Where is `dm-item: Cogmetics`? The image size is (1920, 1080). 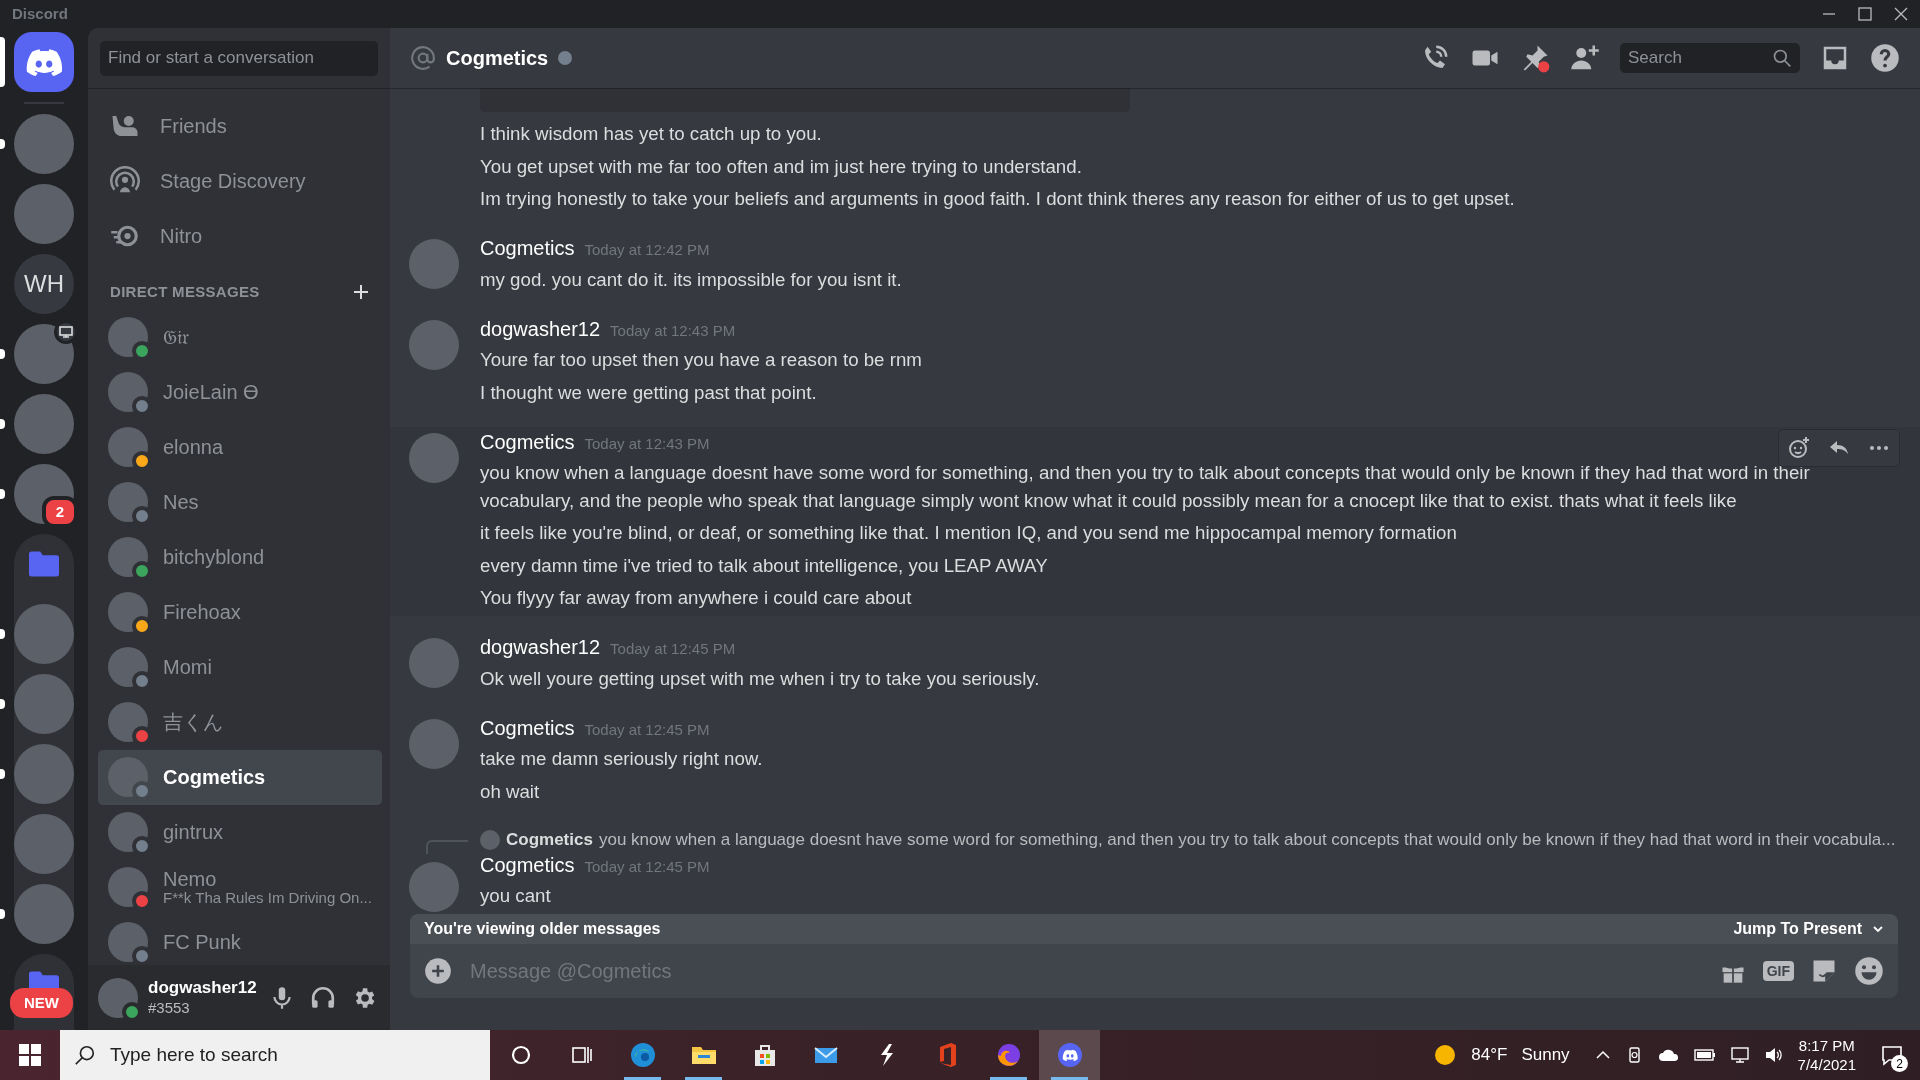 dm-item: Cogmetics is located at coordinates (240, 777).